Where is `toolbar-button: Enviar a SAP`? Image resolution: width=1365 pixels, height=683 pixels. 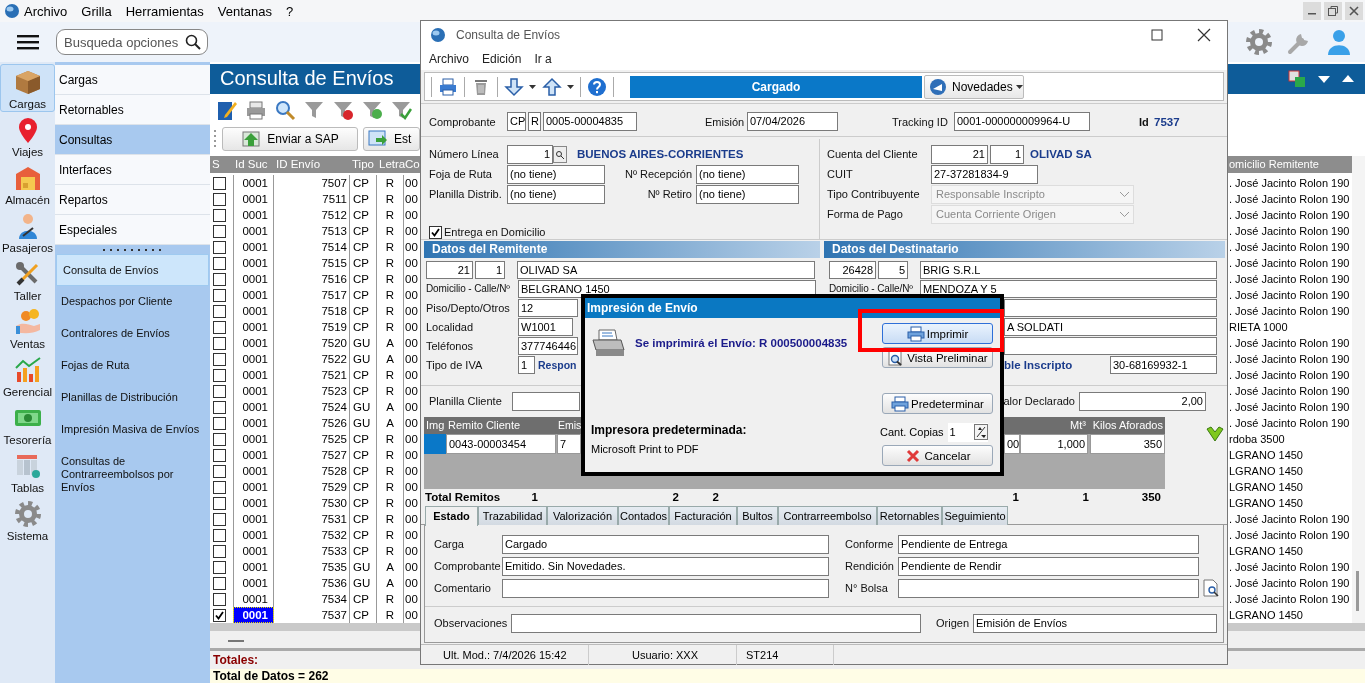
toolbar-button: Enviar a SAP is located at coordinates (290, 139).